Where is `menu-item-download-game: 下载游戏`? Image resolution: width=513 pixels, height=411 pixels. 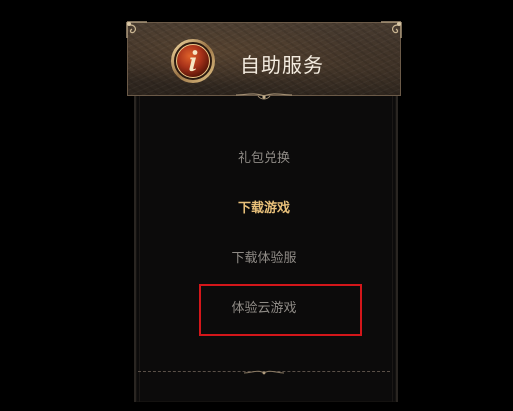
menu-item-download-game: 下载游戏 is located at coordinates (264, 206).